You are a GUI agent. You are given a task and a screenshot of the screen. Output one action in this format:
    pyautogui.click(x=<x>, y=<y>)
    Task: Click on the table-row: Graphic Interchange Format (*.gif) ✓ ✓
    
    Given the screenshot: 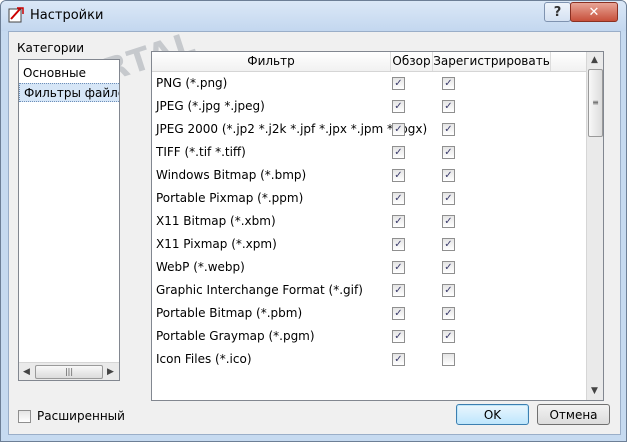 What is the action you would take?
    pyautogui.click(x=369, y=290)
    